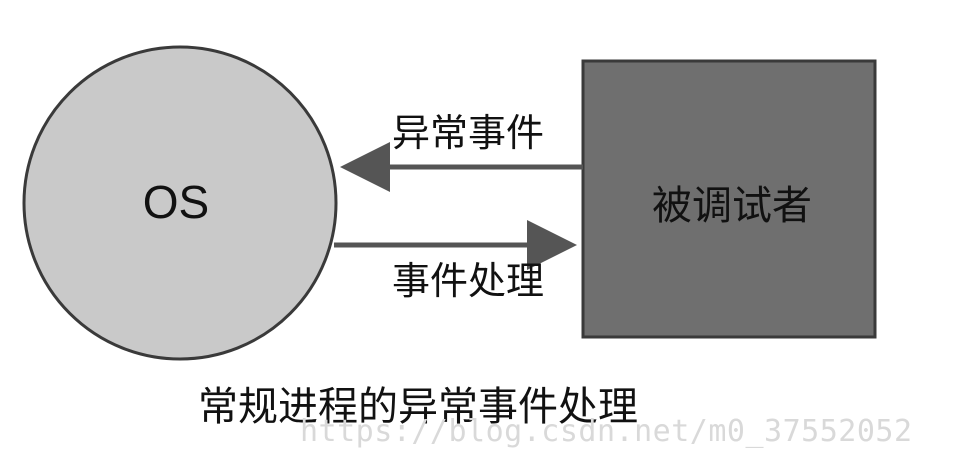 The height and width of the screenshot is (464, 978). Describe the element at coordinates (732, 206) in the screenshot. I see `debuggee-label: 被调试者` at that location.